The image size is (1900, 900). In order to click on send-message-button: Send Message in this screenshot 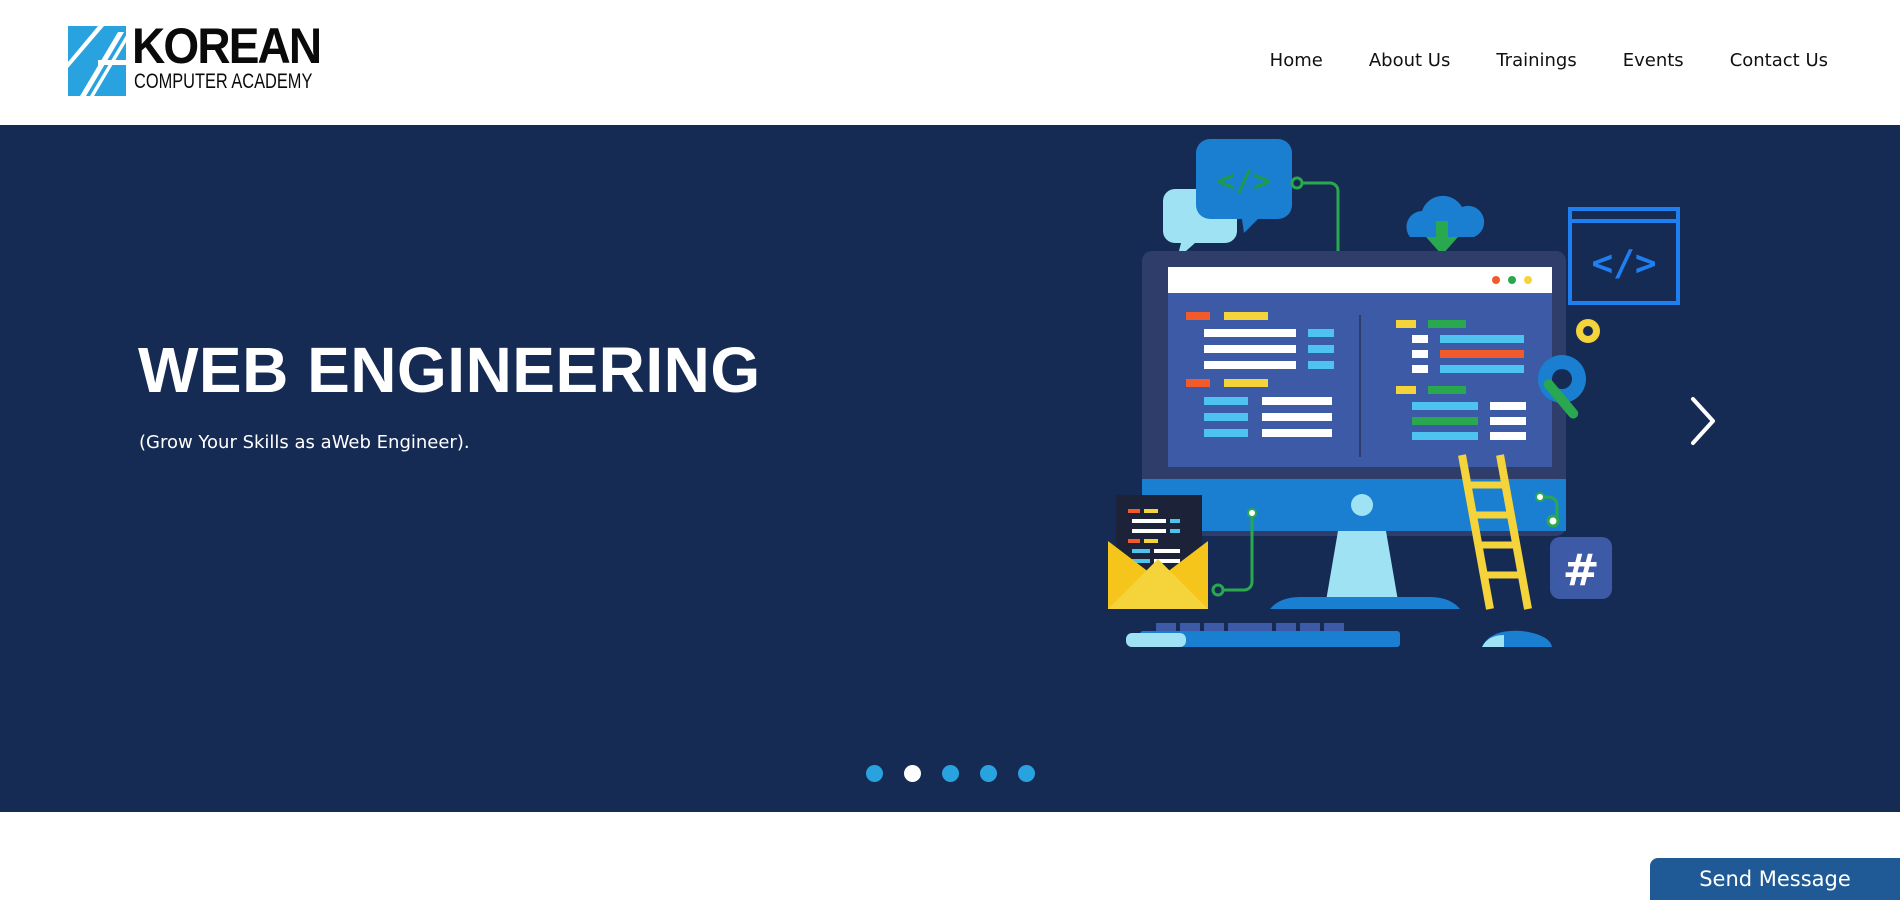, I will do `click(1775, 879)`.